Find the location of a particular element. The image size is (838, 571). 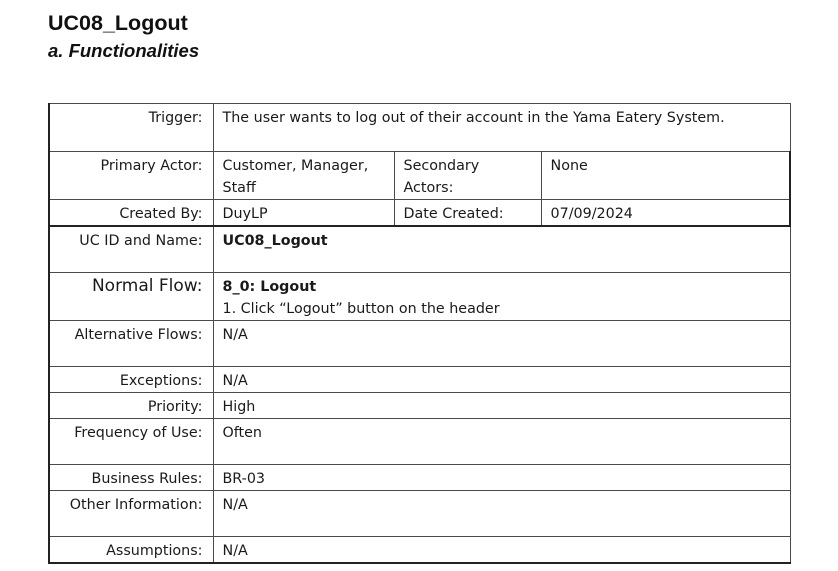

created-by-label: Created By: is located at coordinates (131, 213).